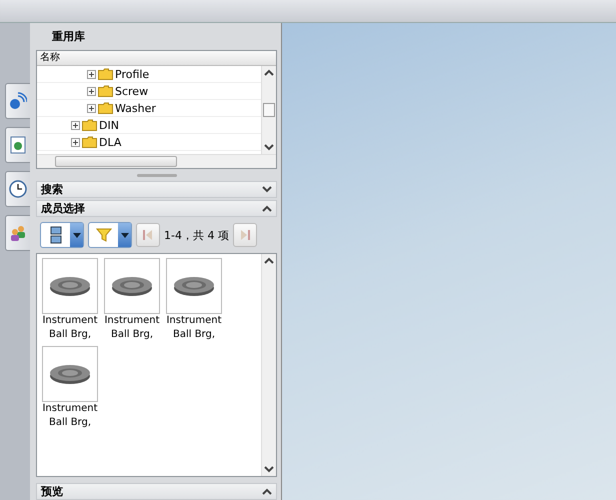 The width and height of the screenshot is (616, 500). I want to click on column-header: 名称, so click(156, 58).